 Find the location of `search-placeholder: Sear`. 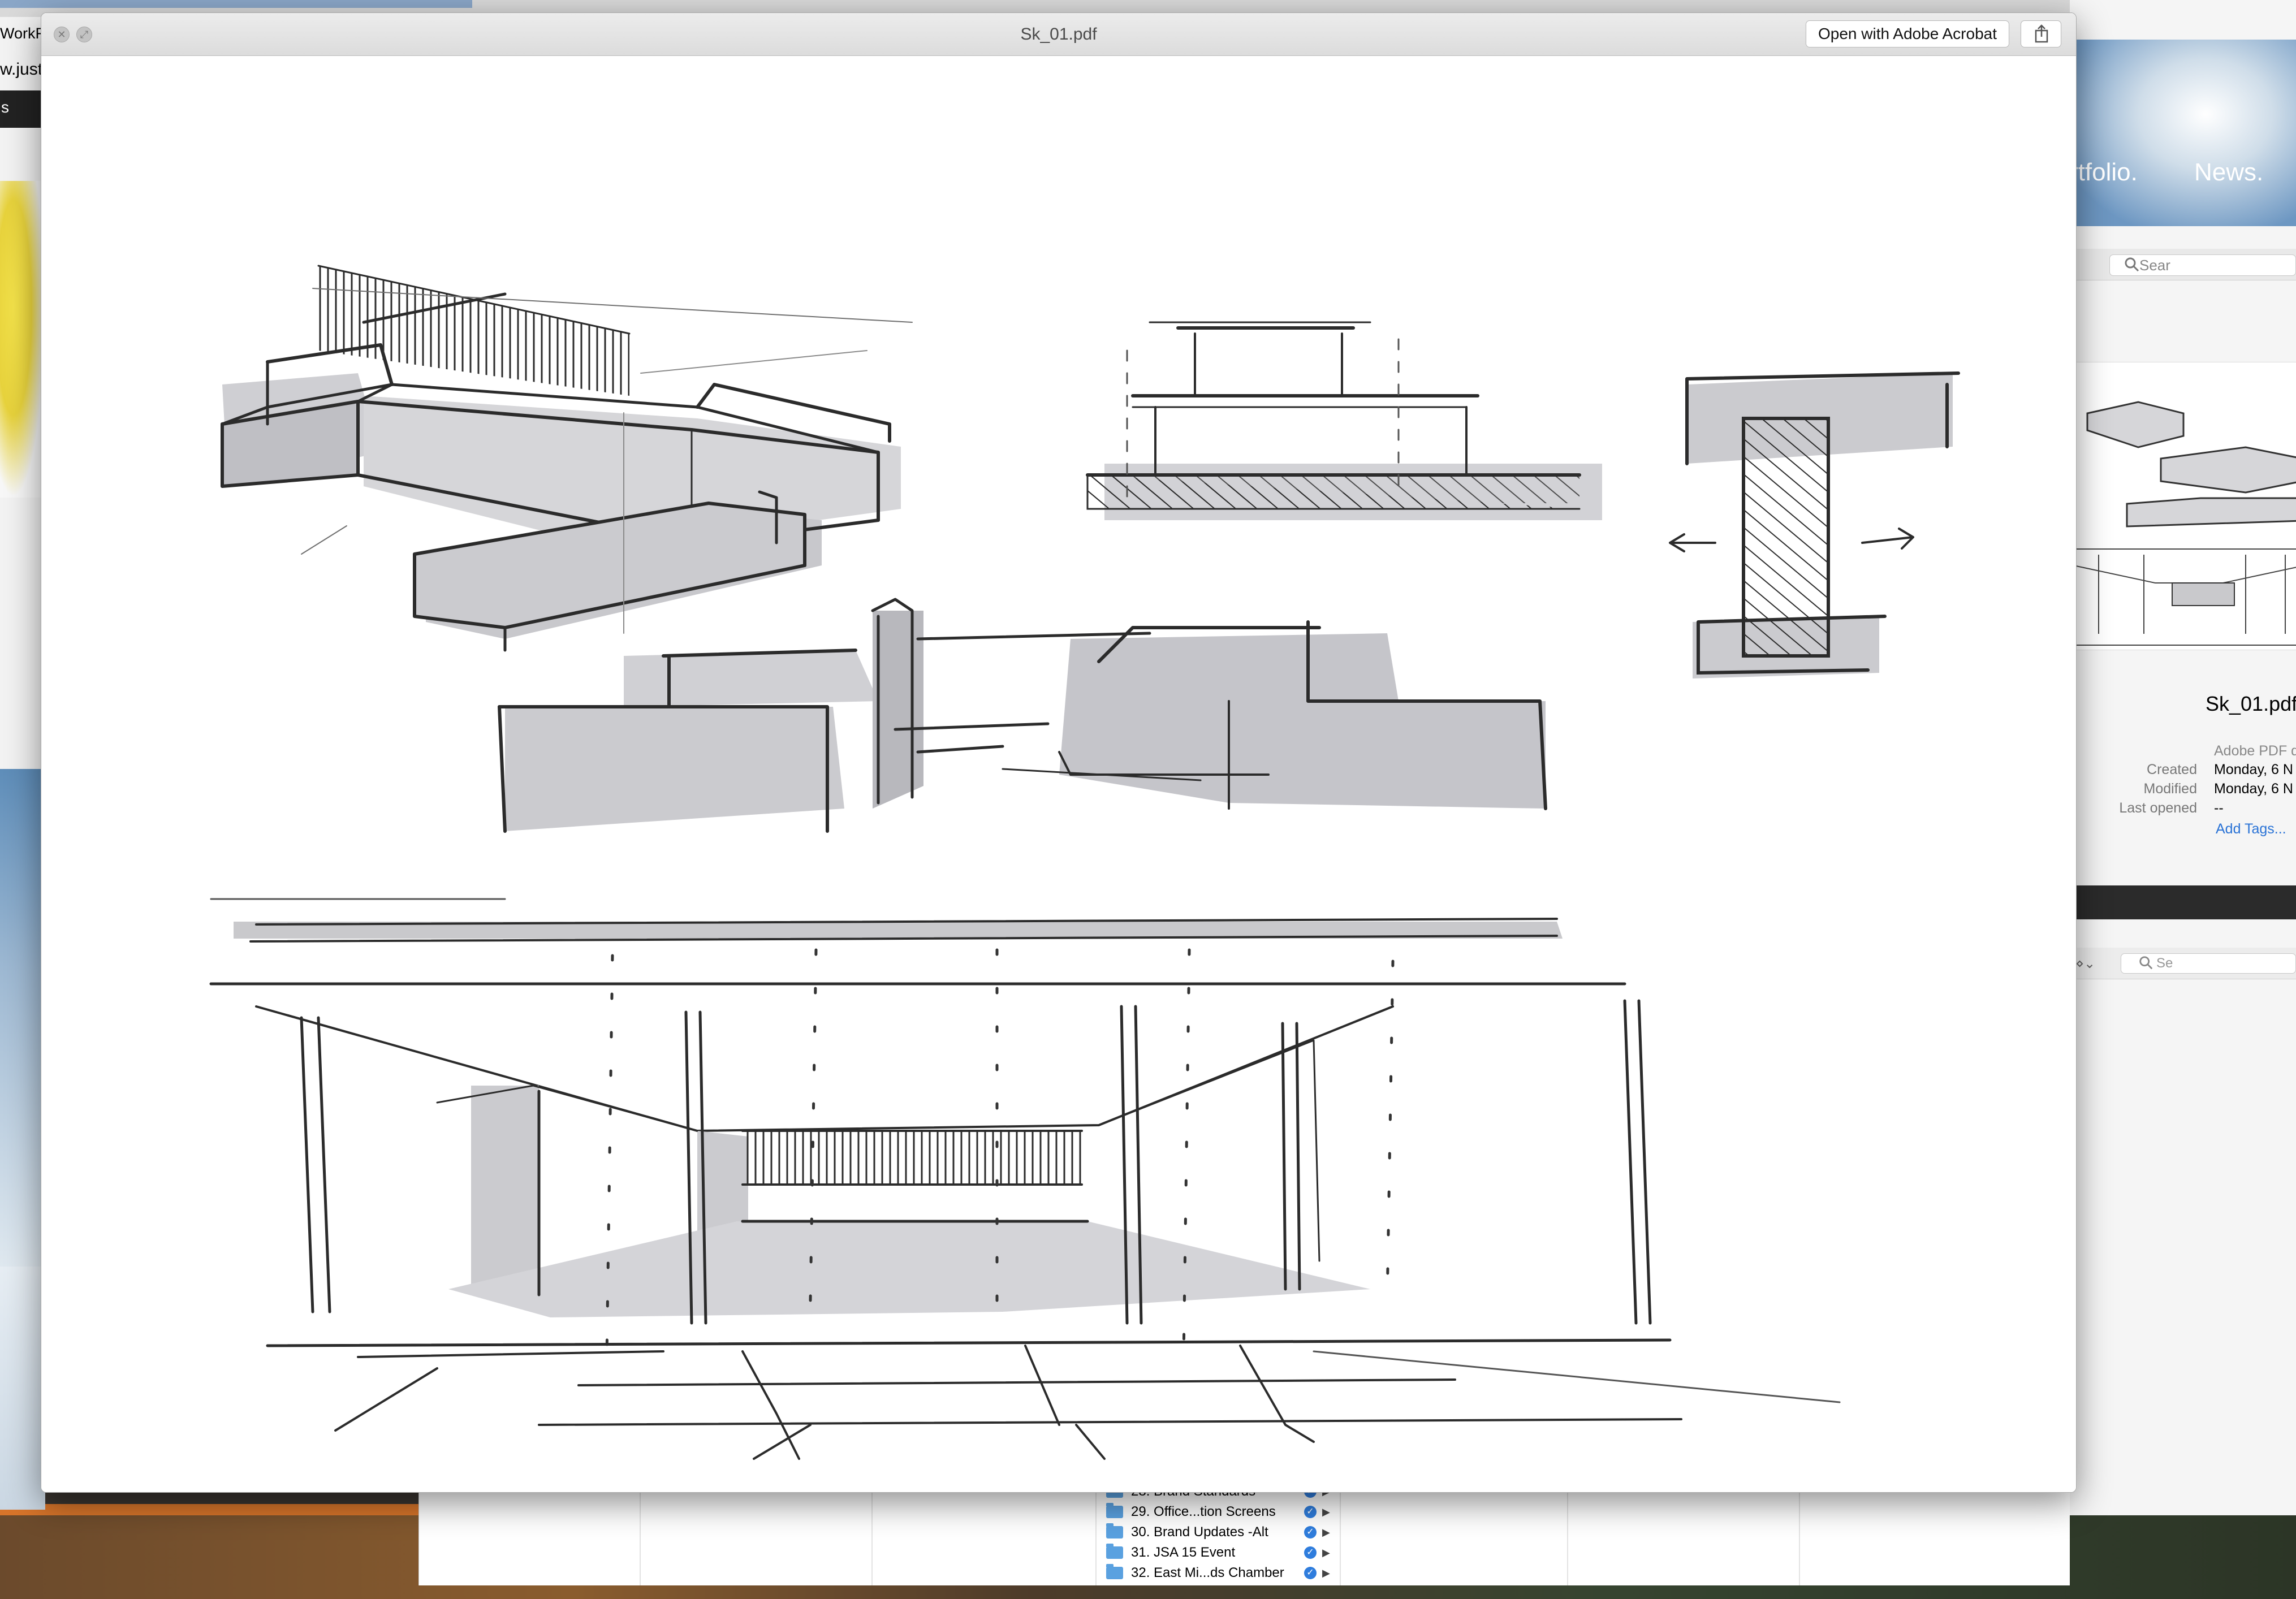

search-placeholder: Sear is located at coordinates (2154, 265).